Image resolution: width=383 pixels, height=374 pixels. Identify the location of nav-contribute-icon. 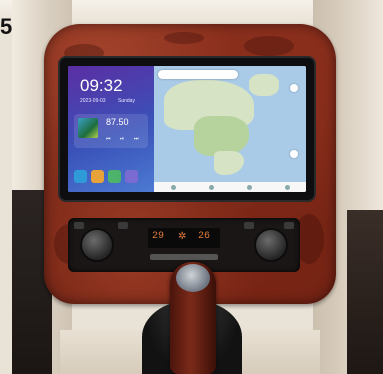
(287, 187).